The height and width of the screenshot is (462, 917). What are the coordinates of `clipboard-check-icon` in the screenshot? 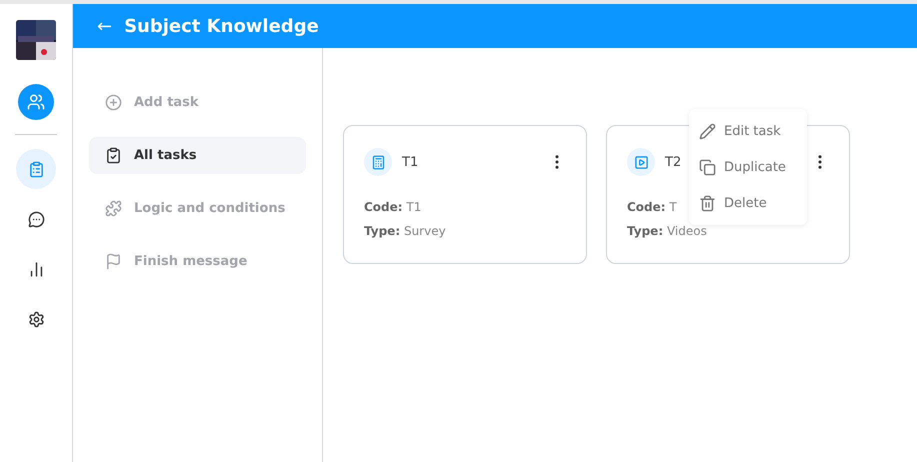 It's located at (113, 155).